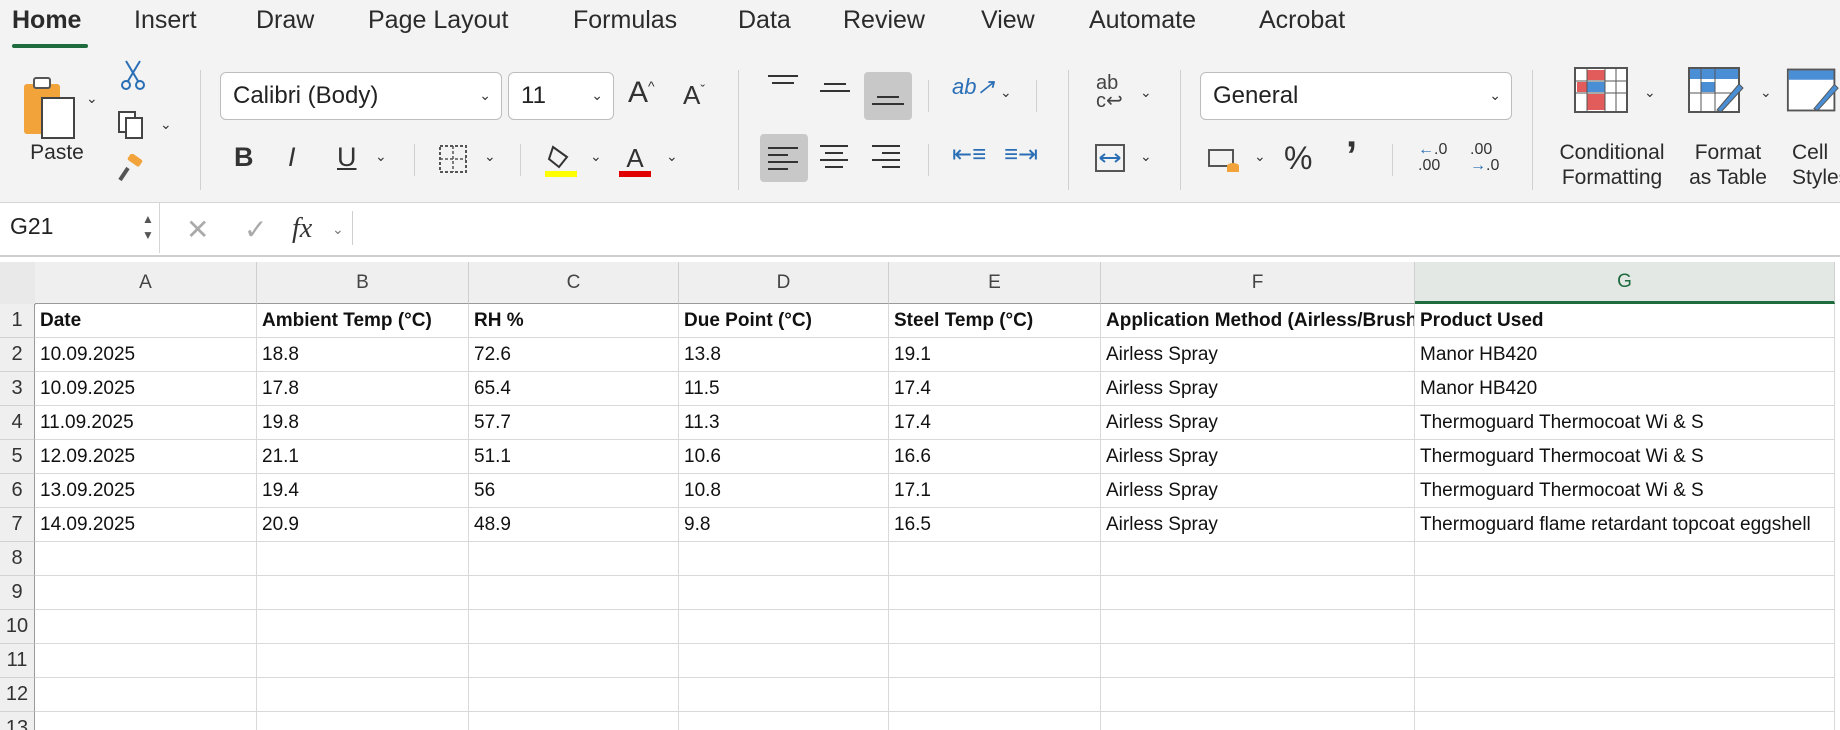 The width and height of the screenshot is (1840, 730). What do you see at coordinates (17, 559) in the screenshot?
I see `row-header-8: 8` at bounding box center [17, 559].